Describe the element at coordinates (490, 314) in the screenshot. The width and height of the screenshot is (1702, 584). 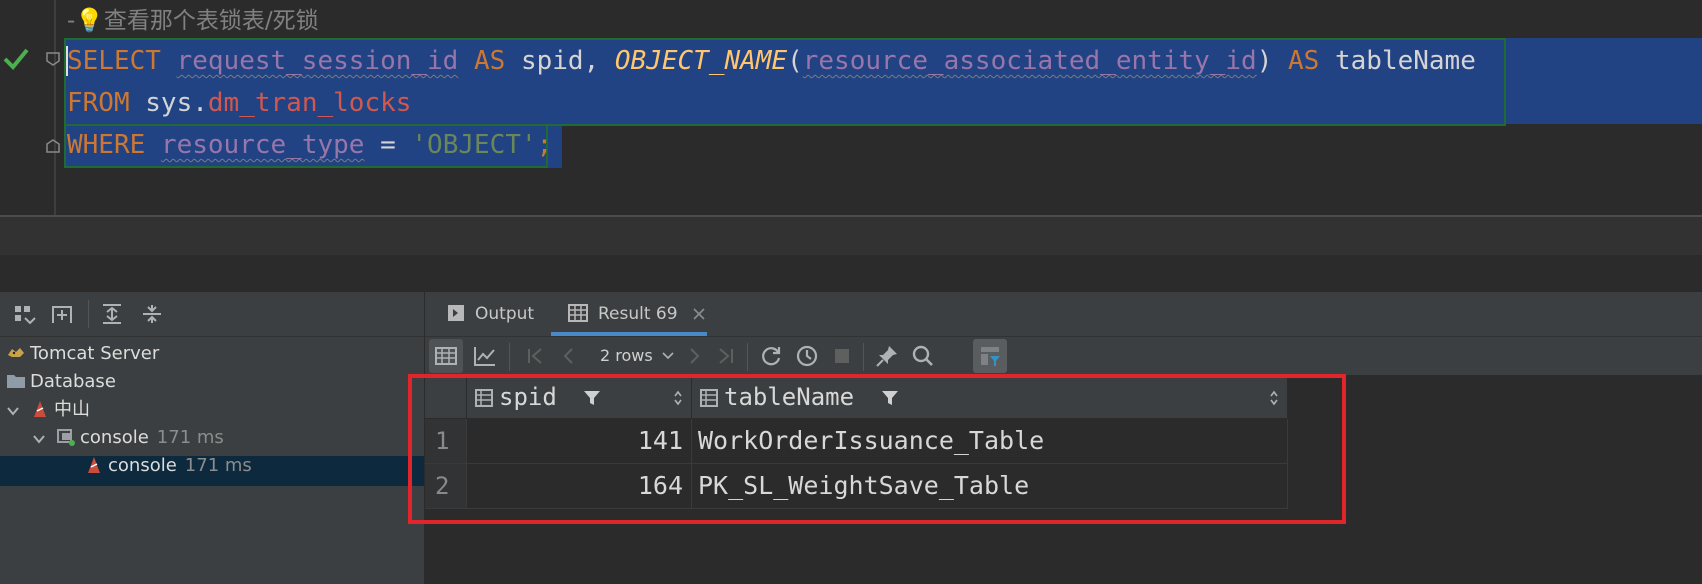
I see `tab-output: Output` at that location.